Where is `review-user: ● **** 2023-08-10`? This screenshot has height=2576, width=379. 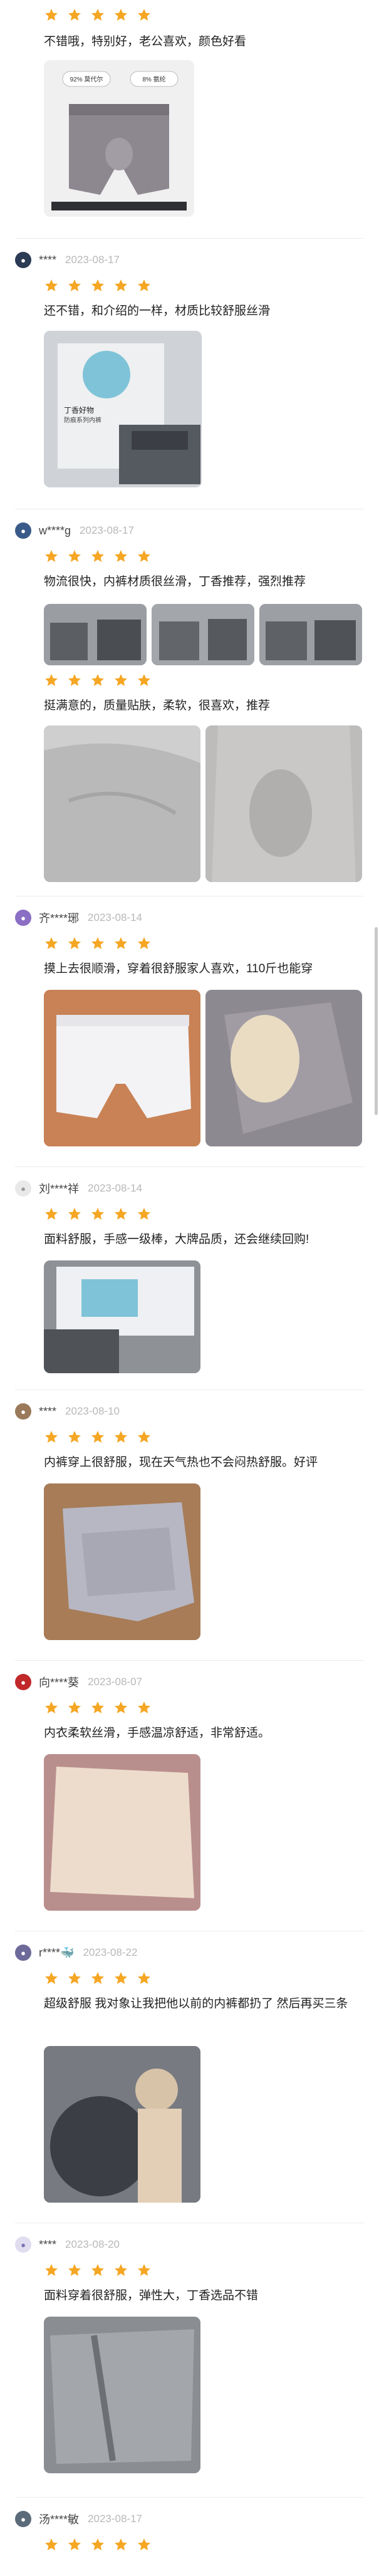
review-user: ● **** 2023-08-10 is located at coordinates (67, 1411).